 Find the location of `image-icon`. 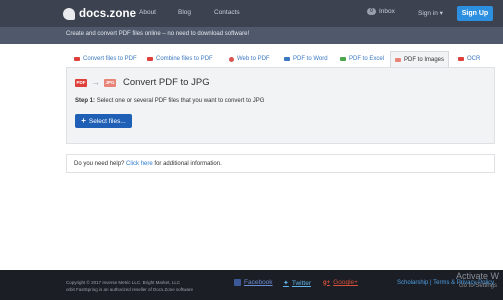

image-icon is located at coordinates (398, 60).